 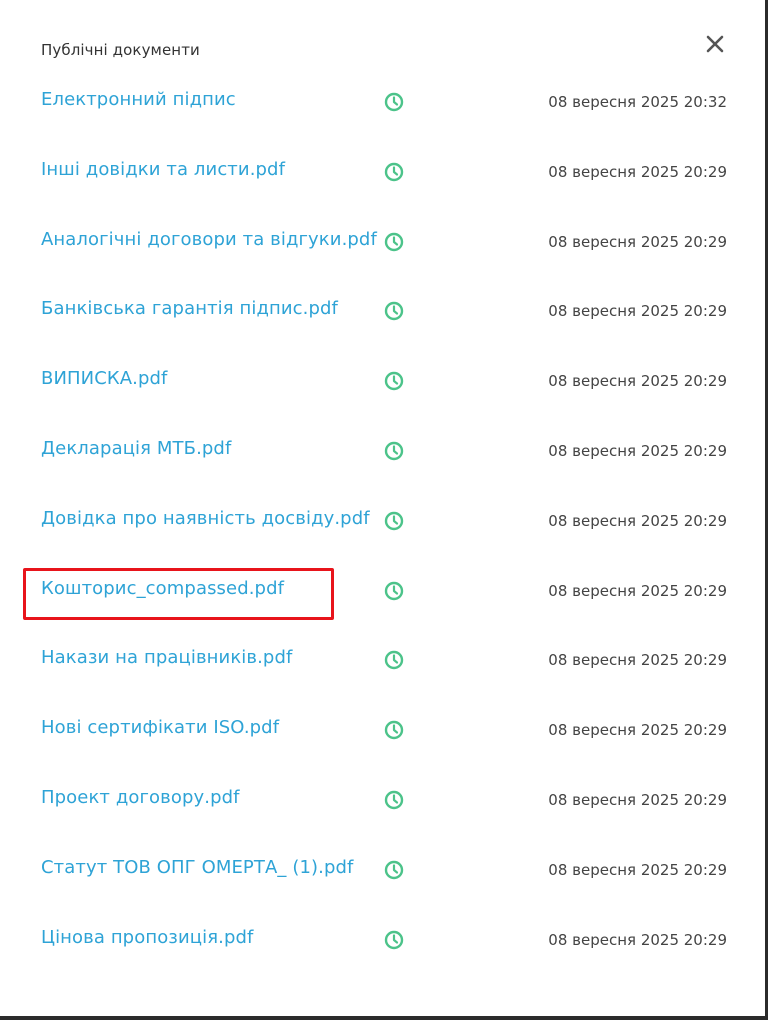 What do you see at coordinates (138, 99) in the screenshot?
I see `document-link: Електронний підпис` at bounding box center [138, 99].